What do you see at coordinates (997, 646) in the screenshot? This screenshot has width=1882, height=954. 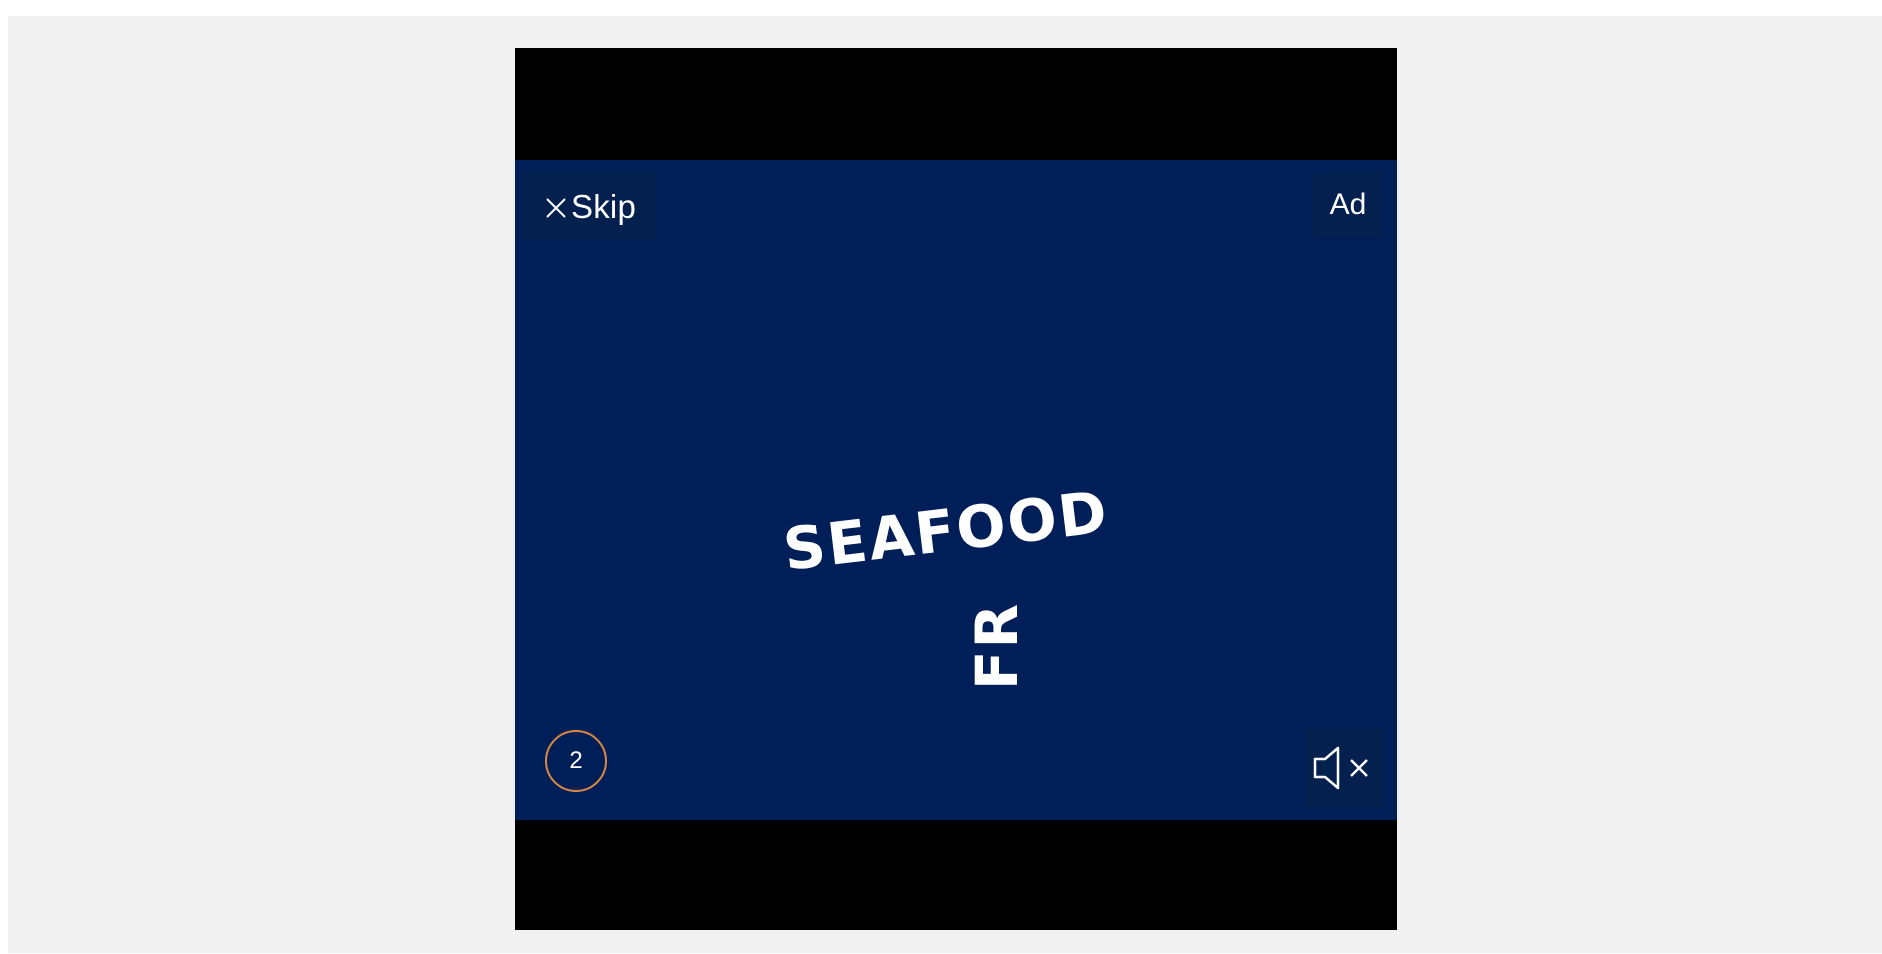 I see `brand-text-line2: FR` at bounding box center [997, 646].